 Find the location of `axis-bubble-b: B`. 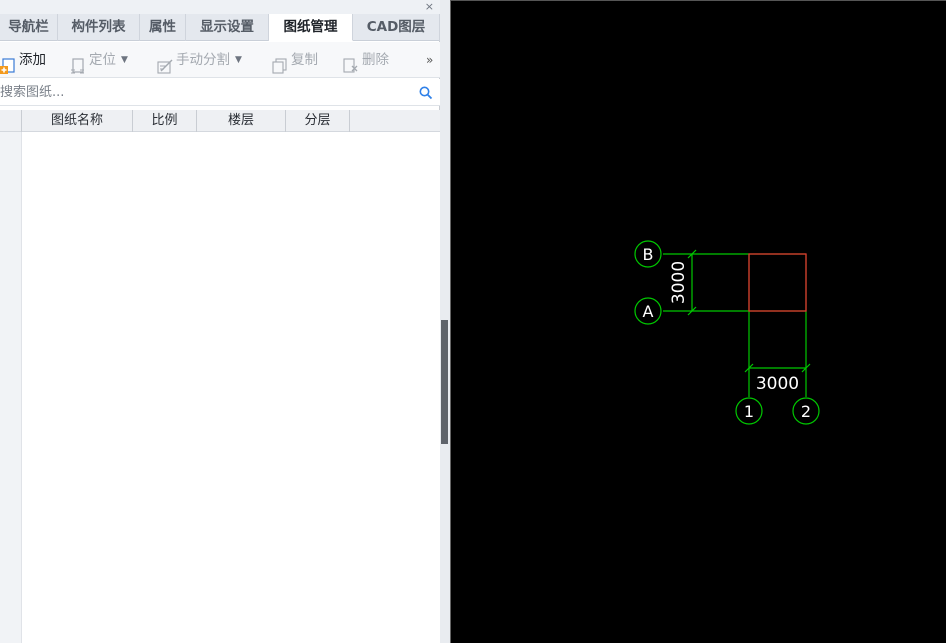

axis-bubble-b: B is located at coordinates (648, 254).